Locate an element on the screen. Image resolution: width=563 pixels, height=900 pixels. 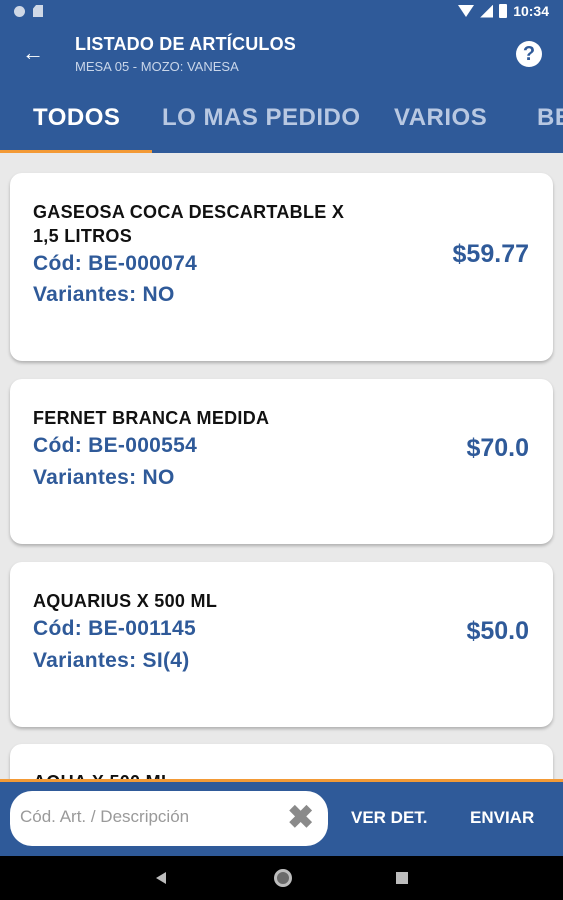
item-price: $59.77 is located at coordinates (490, 254).